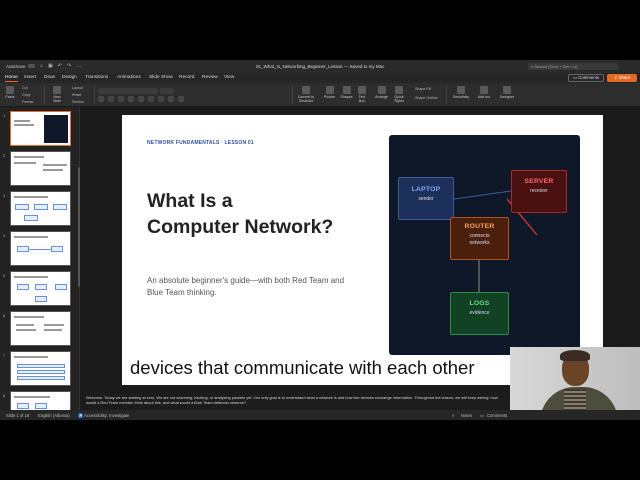 The height and width of the screenshot is (480, 640). Describe the element at coordinates (69, 66) in the screenshot. I see `redo-icon: ↷` at that location.